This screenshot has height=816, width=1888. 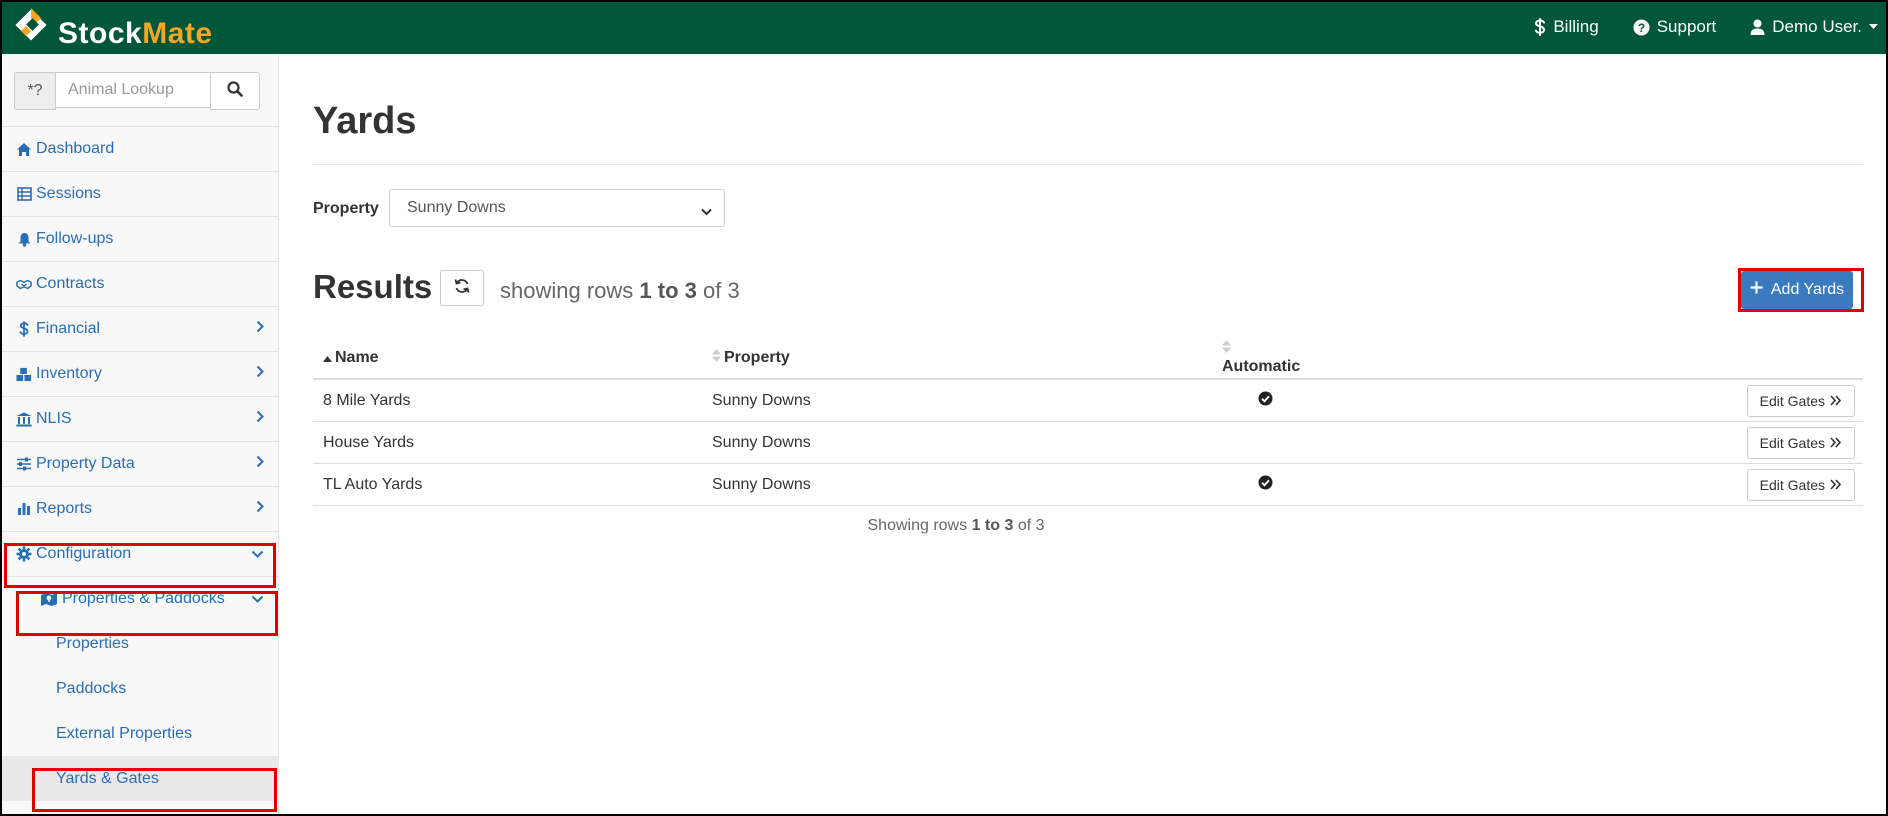 What do you see at coordinates (1817, 26) in the screenshot?
I see `user-label: Demo User.` at bounding box center [1817, 26].